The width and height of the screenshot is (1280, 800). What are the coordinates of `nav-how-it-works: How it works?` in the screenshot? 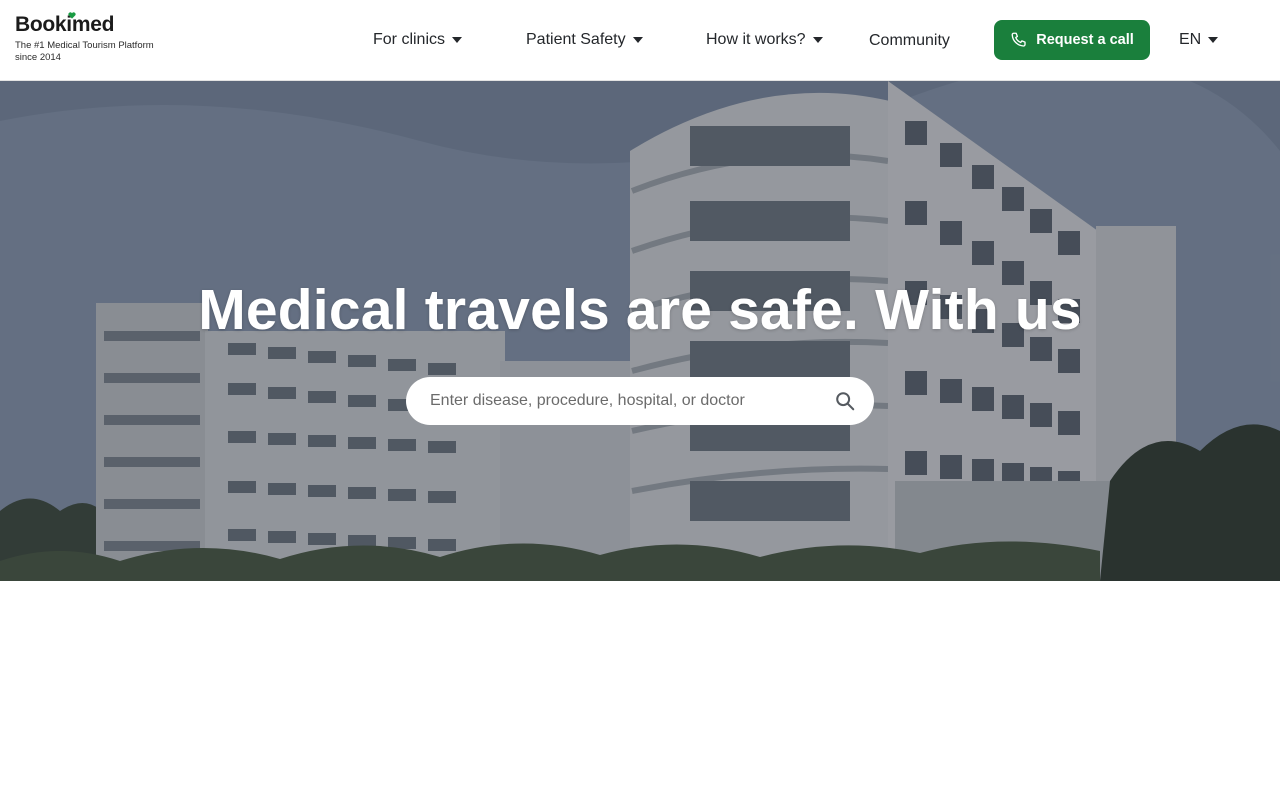 It's located at (764, 40).